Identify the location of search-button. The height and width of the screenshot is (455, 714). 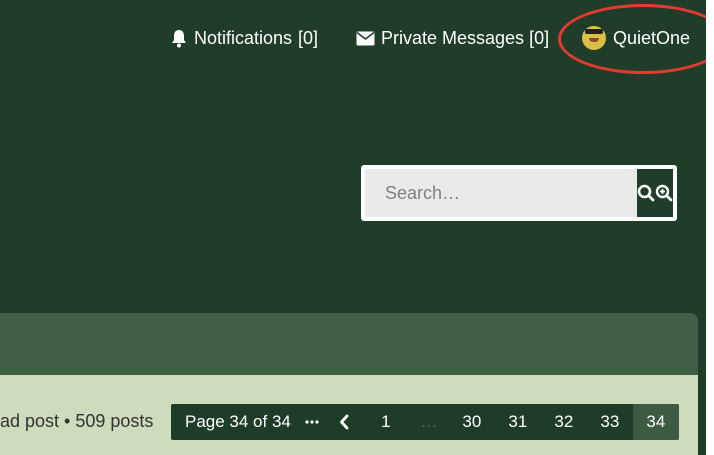
(646, 193).